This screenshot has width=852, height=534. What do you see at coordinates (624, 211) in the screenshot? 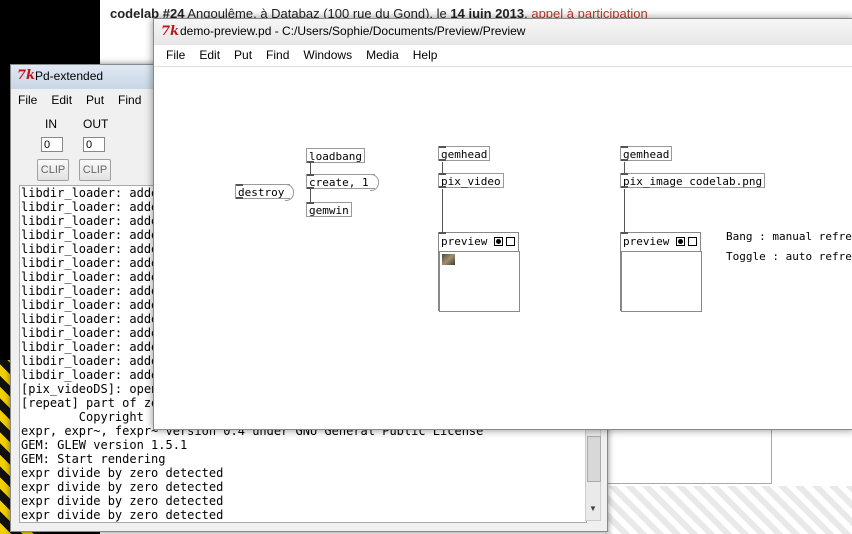
I see `wire-piximage-preview` at bounding box center [624, 211].